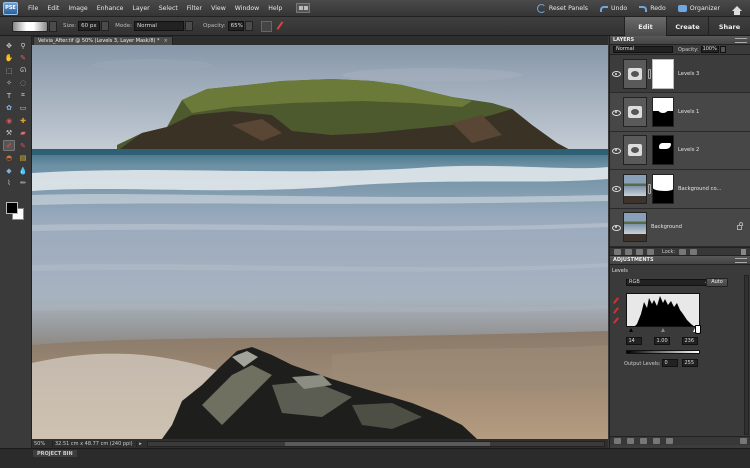 Image resolution: width=750 pixels, height=468 pixels. Describe the element at coordinates (23, 108) in the screenshot. I see `straighten-tool-icon: ▭` at that location.